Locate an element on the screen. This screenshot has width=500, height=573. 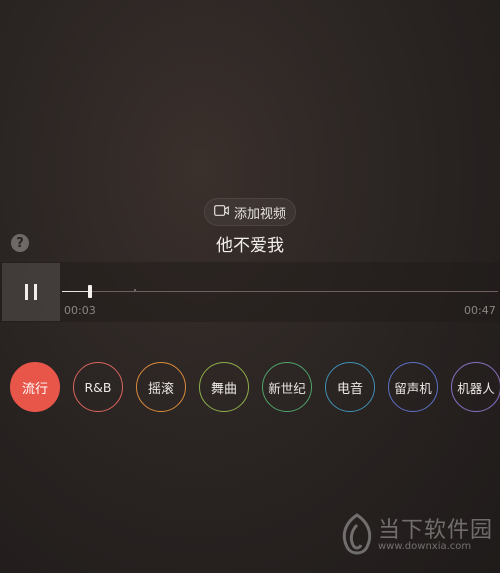
progress-fill is located at coordinates (76, 291).